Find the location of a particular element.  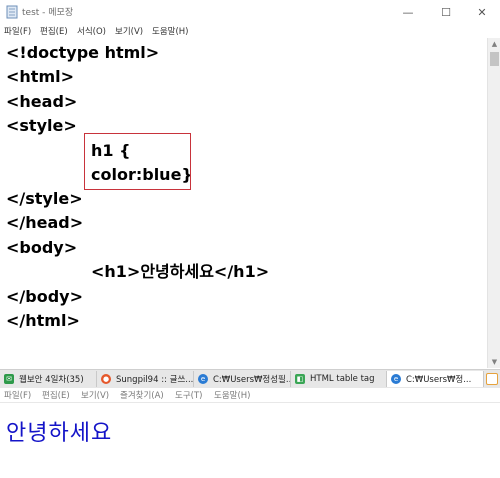

code-line: <html> is located at coordinates (40, 76).